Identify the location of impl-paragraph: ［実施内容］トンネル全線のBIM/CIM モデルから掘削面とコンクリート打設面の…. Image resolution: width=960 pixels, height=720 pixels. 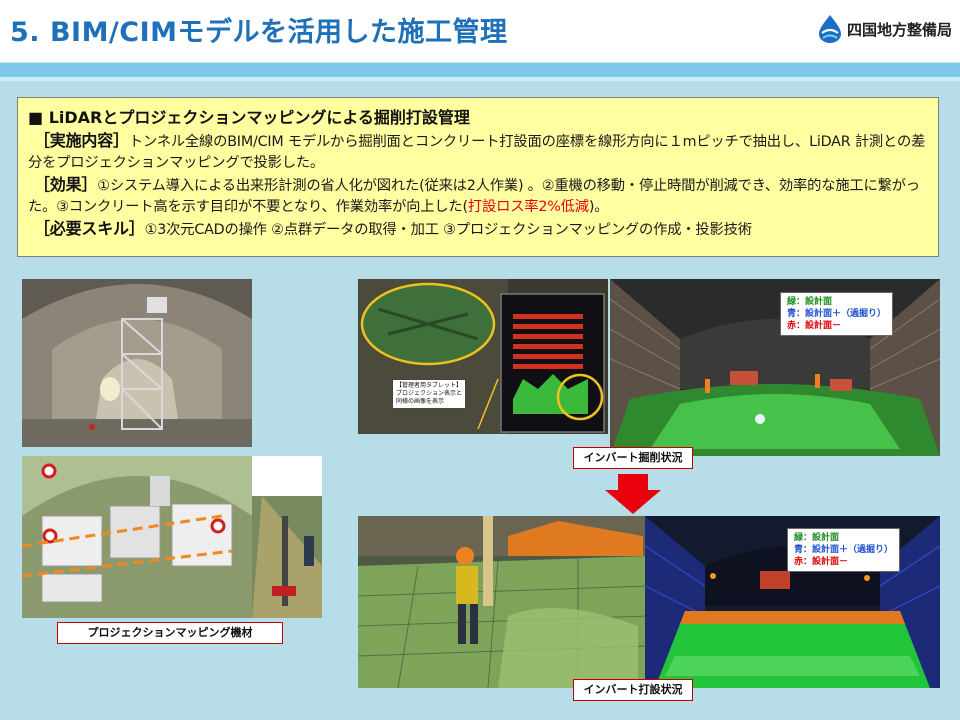
(480, 152).